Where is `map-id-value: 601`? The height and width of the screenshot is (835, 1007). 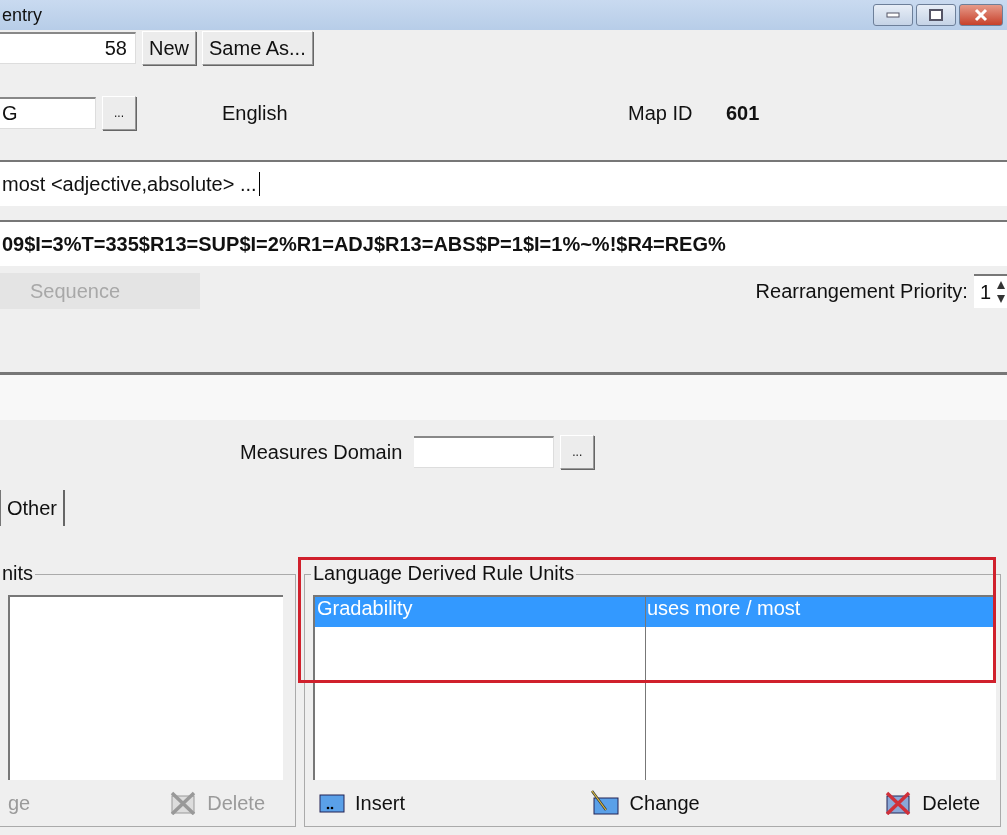 map-id-value: 601 is located at coordinates (743, 113).